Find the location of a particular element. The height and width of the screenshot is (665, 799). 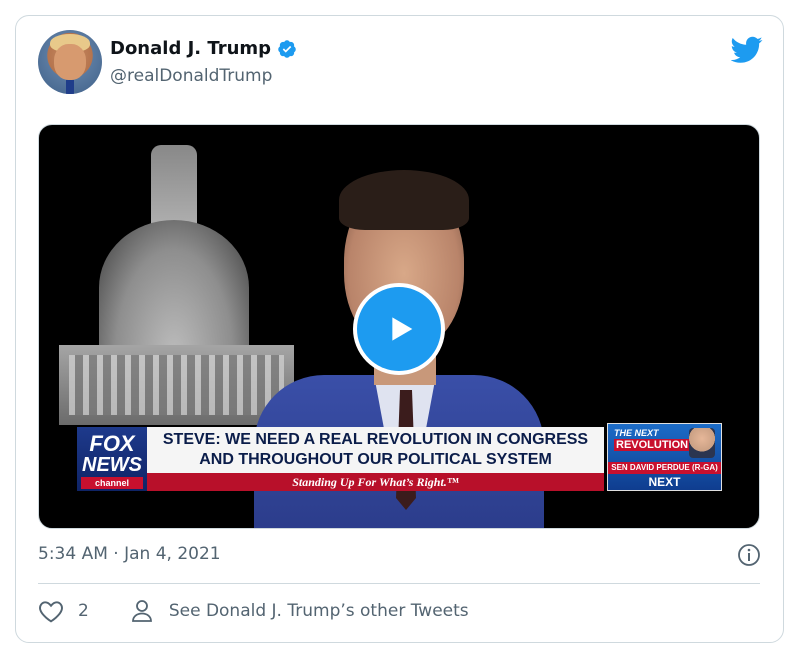

heart-icon is located at coordinates (51, 612).